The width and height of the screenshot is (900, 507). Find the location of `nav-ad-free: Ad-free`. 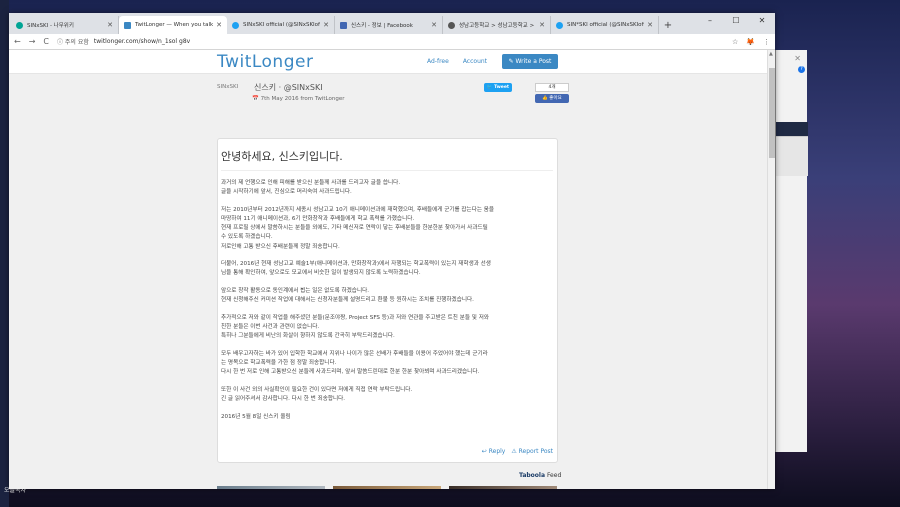

nav-ad-free: Ad-free is located at coordinates (438, 61).